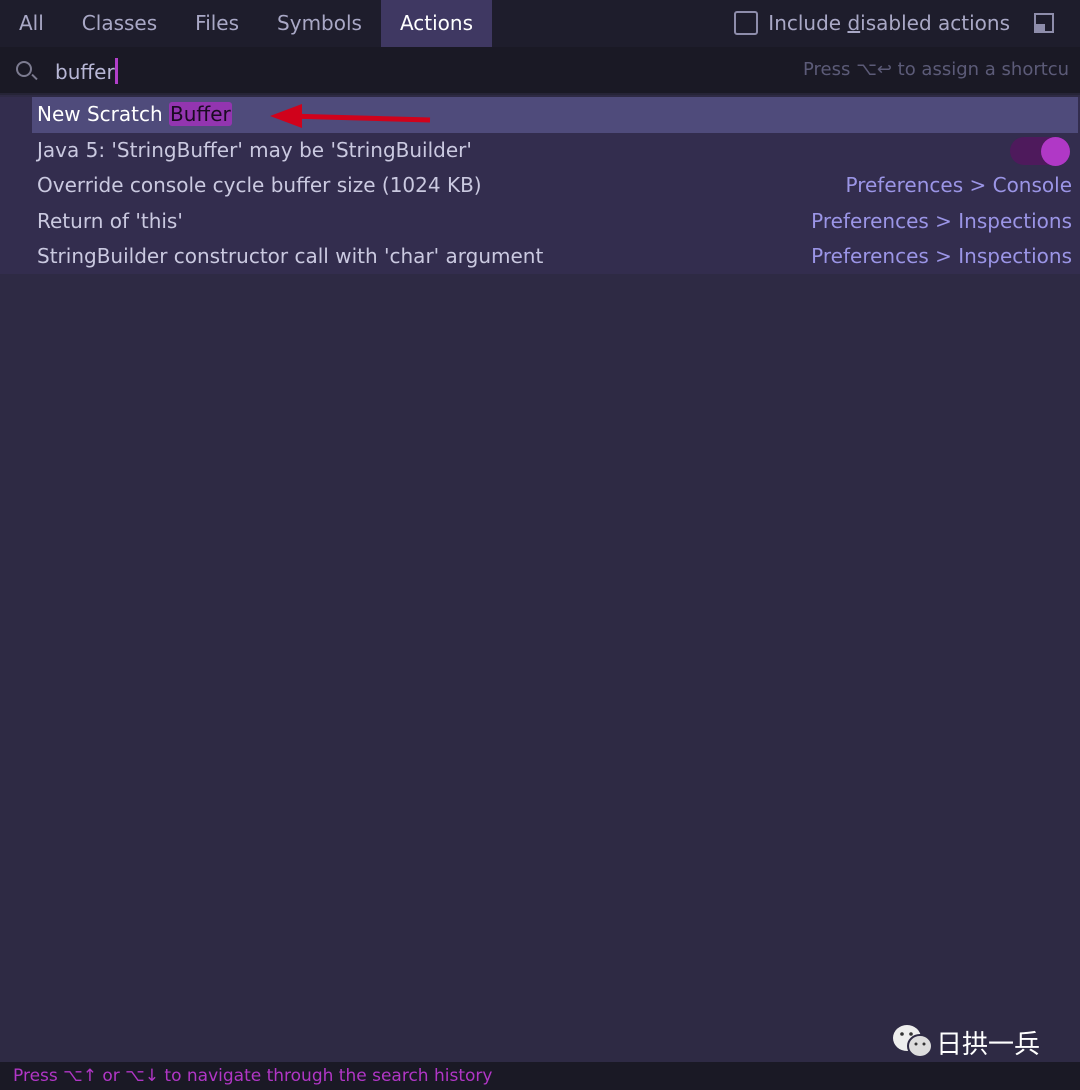 This screenshot has width=1080, height=1090. Describe the element at coordinates (119, 23) in the screenshot. I see `tab-classes: Classes` at that location.